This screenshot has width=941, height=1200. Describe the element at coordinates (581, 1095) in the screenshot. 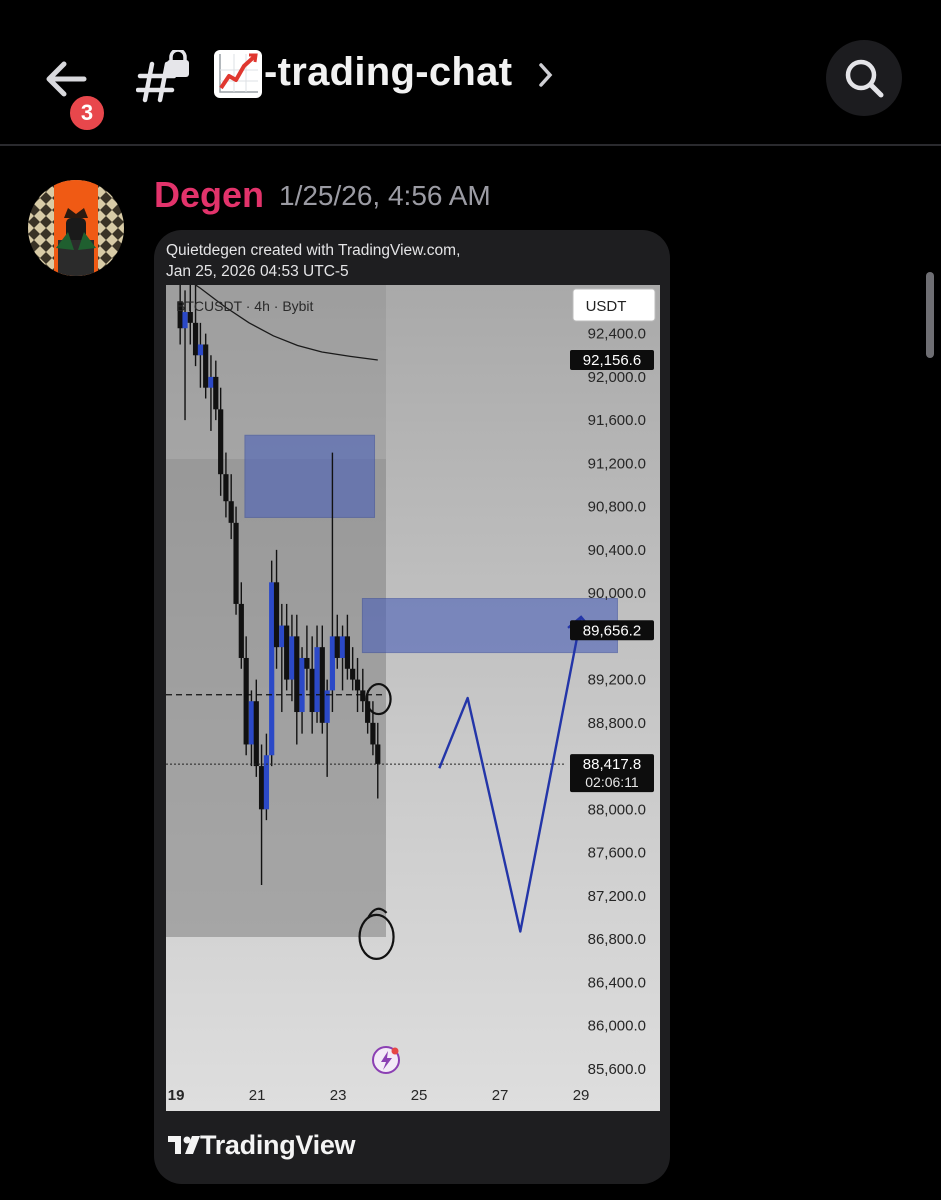

I see `x-tick-label: 29` at that location.